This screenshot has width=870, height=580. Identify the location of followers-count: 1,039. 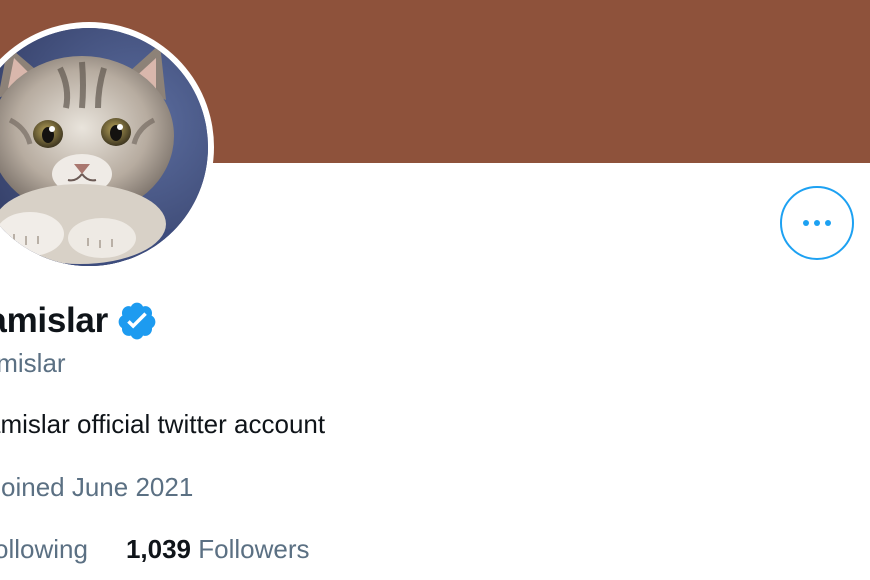
(158, 549).